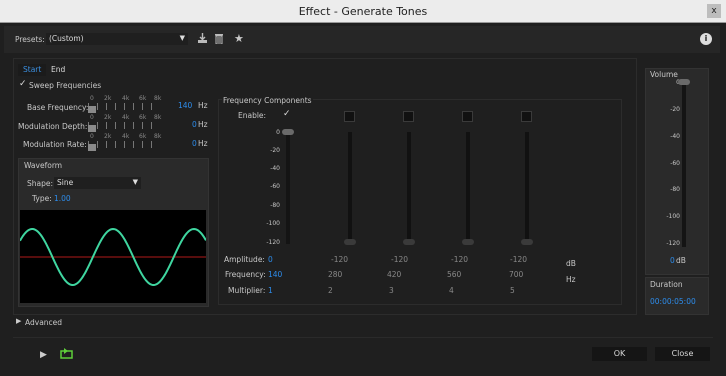 This screenshot has height=376, width=726. Describe the element at coordinates (43, 322) in the screenshot. I see `advanced-label: Advanced` at that location.